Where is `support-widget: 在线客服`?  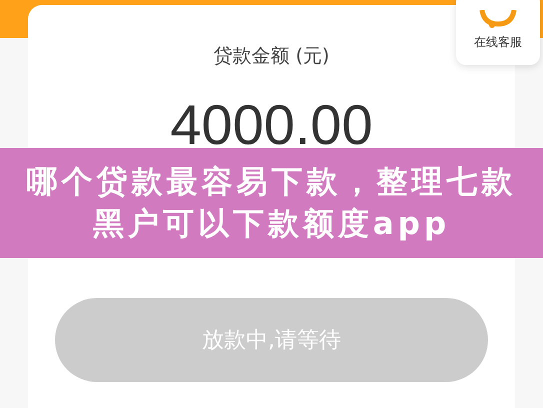
support-widget: 在线客服 is located at coordinates (498, 32).